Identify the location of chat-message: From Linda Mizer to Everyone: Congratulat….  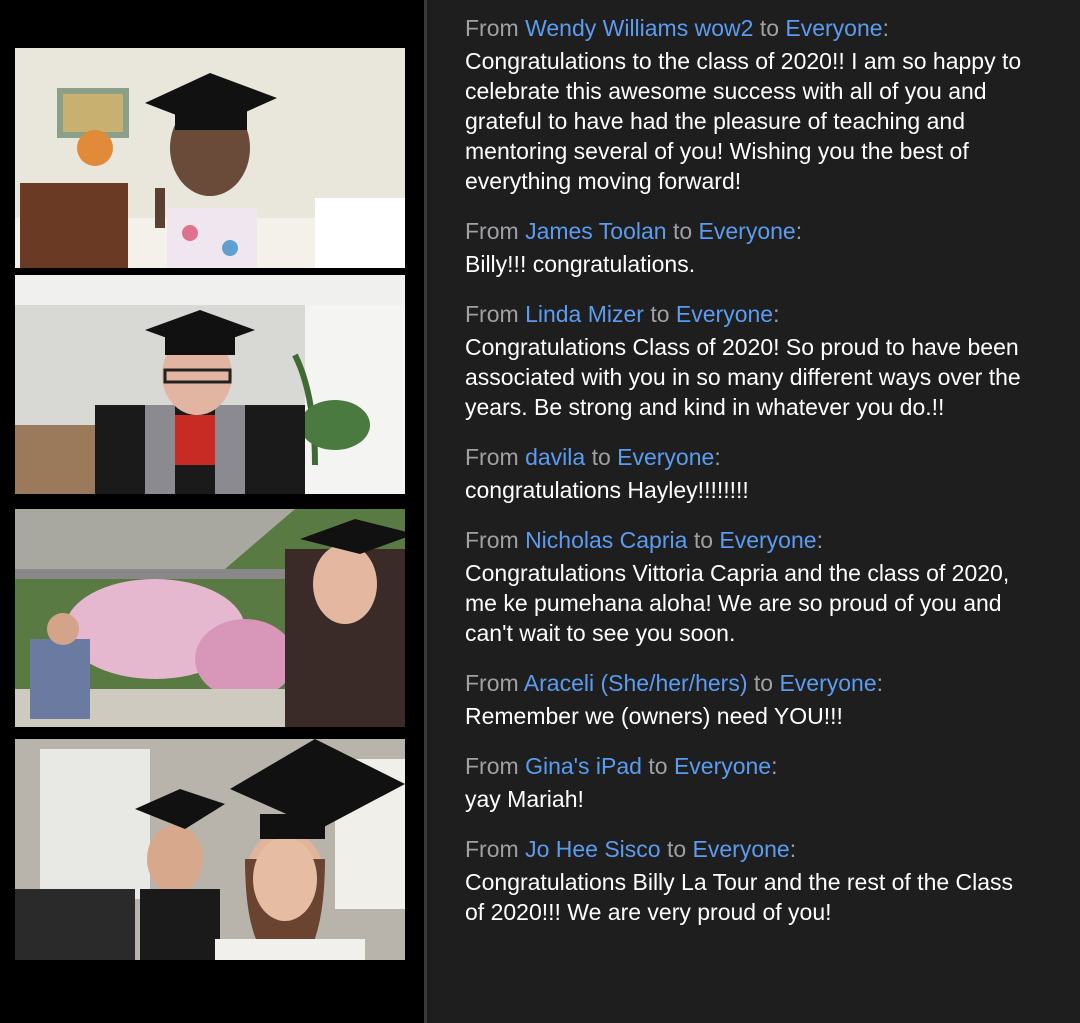
(772, 360).